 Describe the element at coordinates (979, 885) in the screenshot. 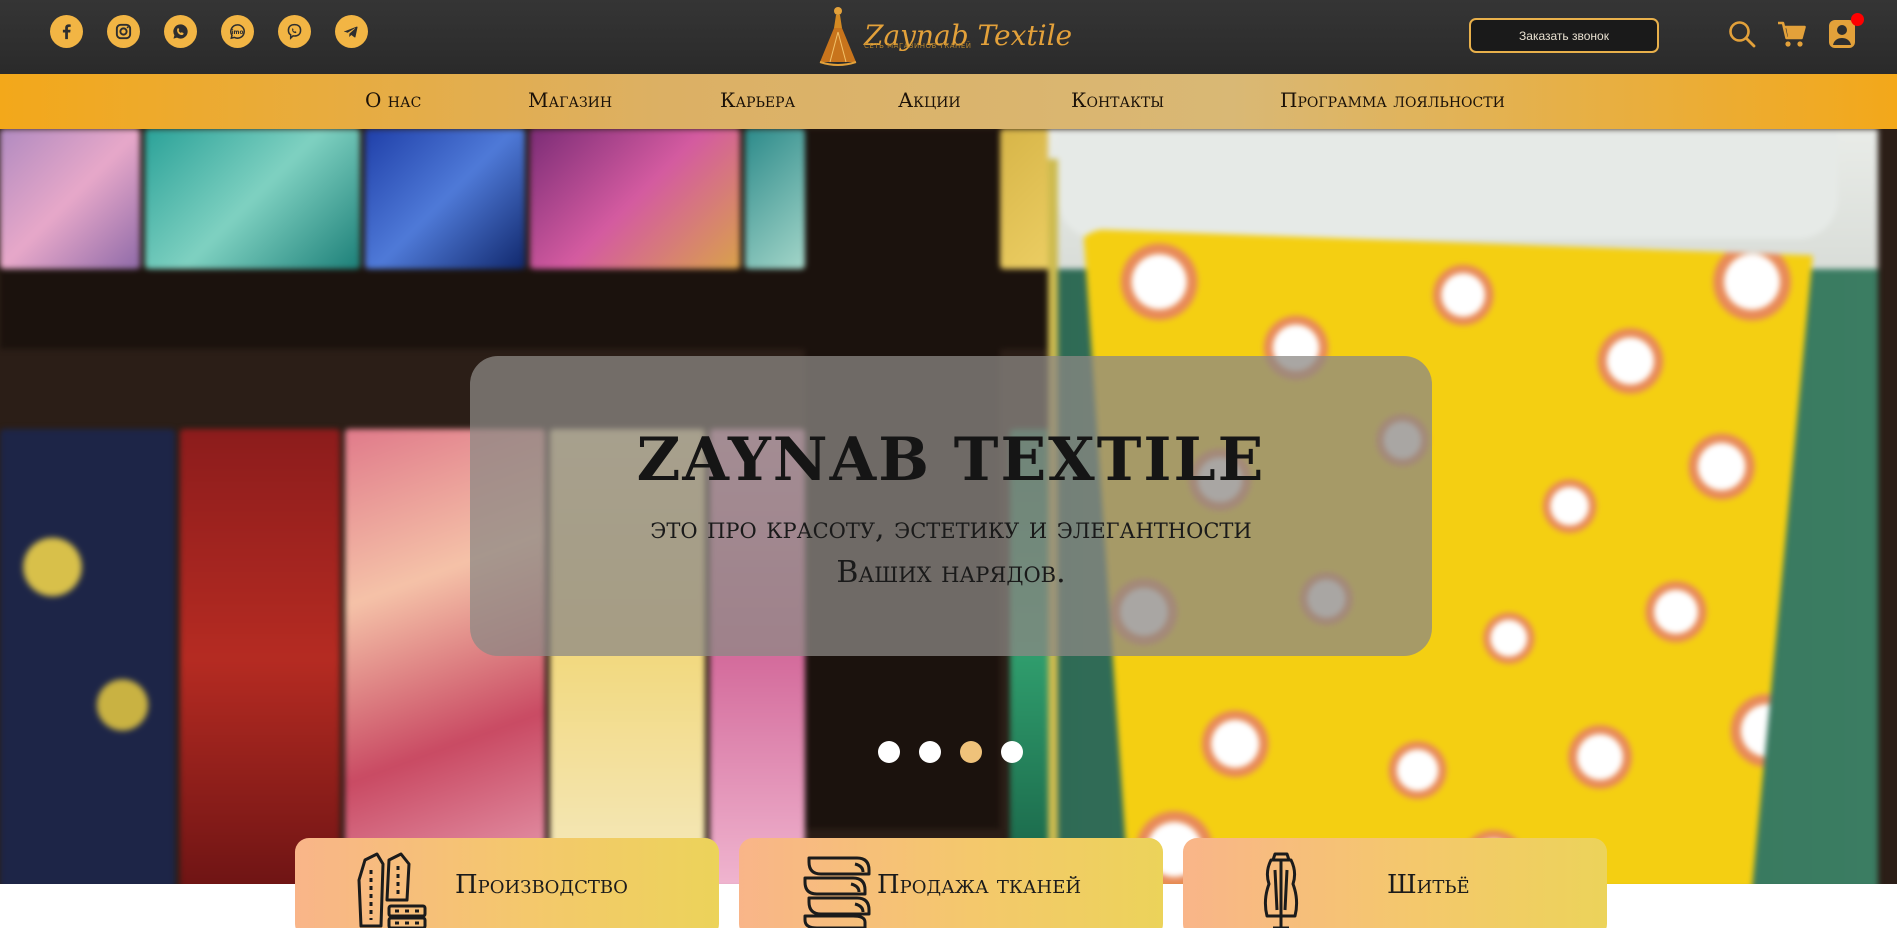

I see `service-card-label: Продажа тканей` at that location.